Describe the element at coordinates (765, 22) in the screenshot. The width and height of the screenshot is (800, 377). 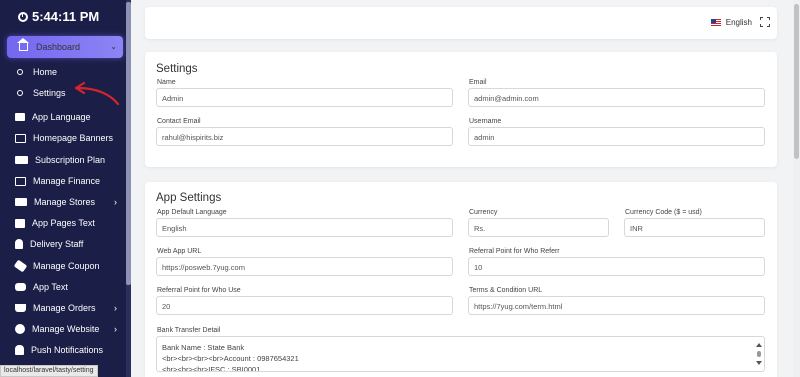
I see `fullscreen-icon` at that location.